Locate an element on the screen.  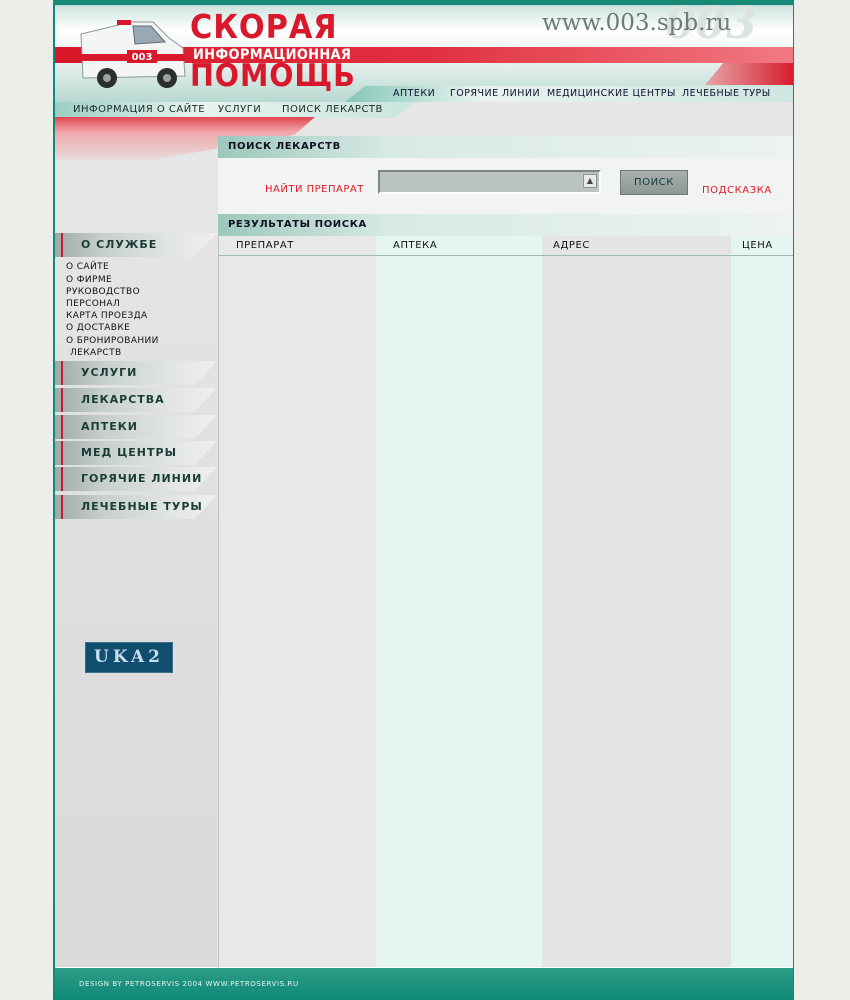
sidebar-section-pharmacies: АПТЕКИ is located at coordinates (136, 427).